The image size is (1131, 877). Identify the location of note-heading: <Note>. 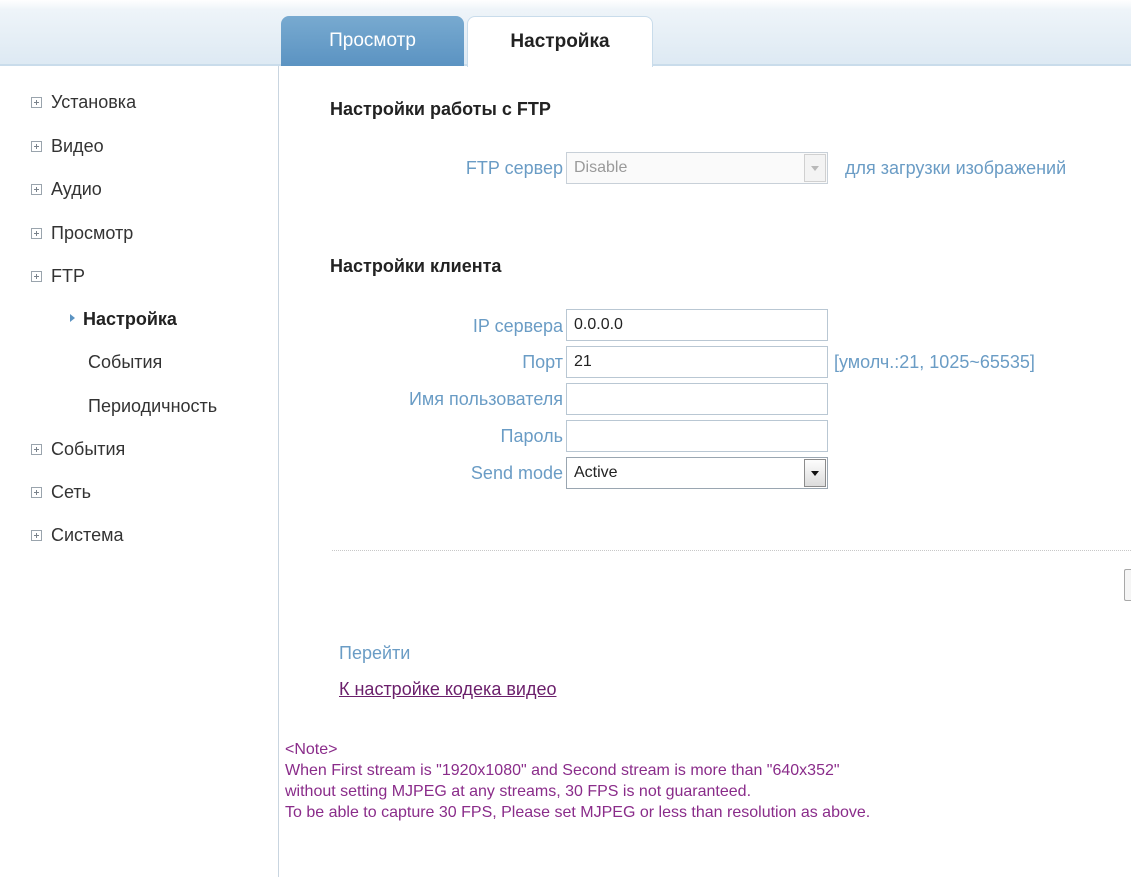
(311, 749).